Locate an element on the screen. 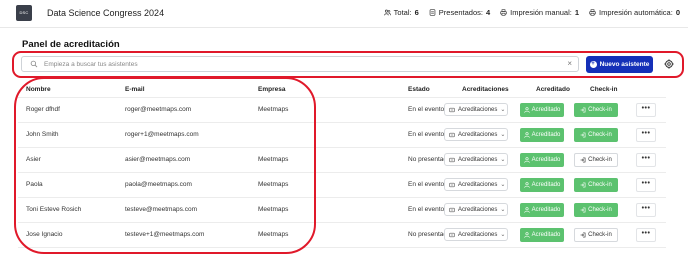  stat-auto-print-label: Impresión automática: is located at coordinates (636, 12).